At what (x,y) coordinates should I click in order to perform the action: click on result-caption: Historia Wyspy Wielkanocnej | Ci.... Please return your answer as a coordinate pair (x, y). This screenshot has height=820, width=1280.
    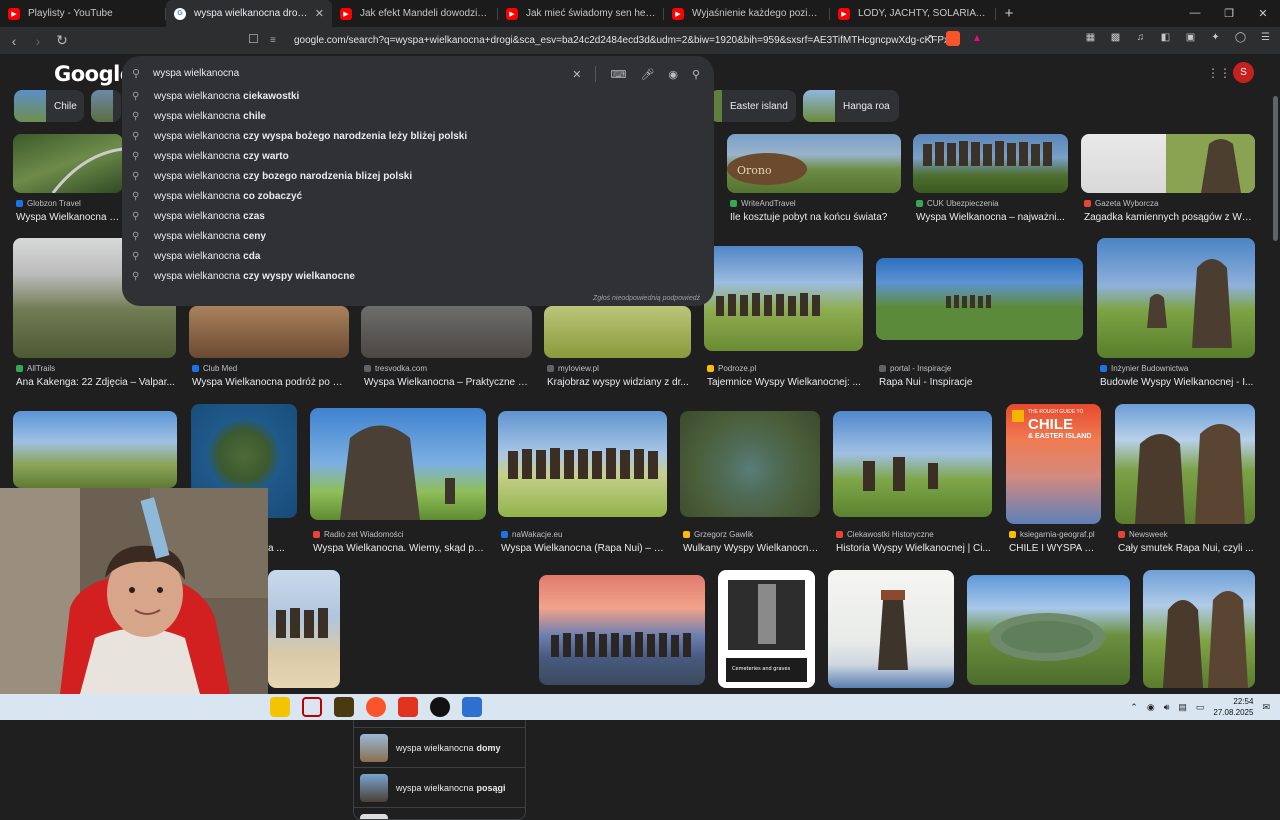
    Looking at the image, I should click on (913, 548).